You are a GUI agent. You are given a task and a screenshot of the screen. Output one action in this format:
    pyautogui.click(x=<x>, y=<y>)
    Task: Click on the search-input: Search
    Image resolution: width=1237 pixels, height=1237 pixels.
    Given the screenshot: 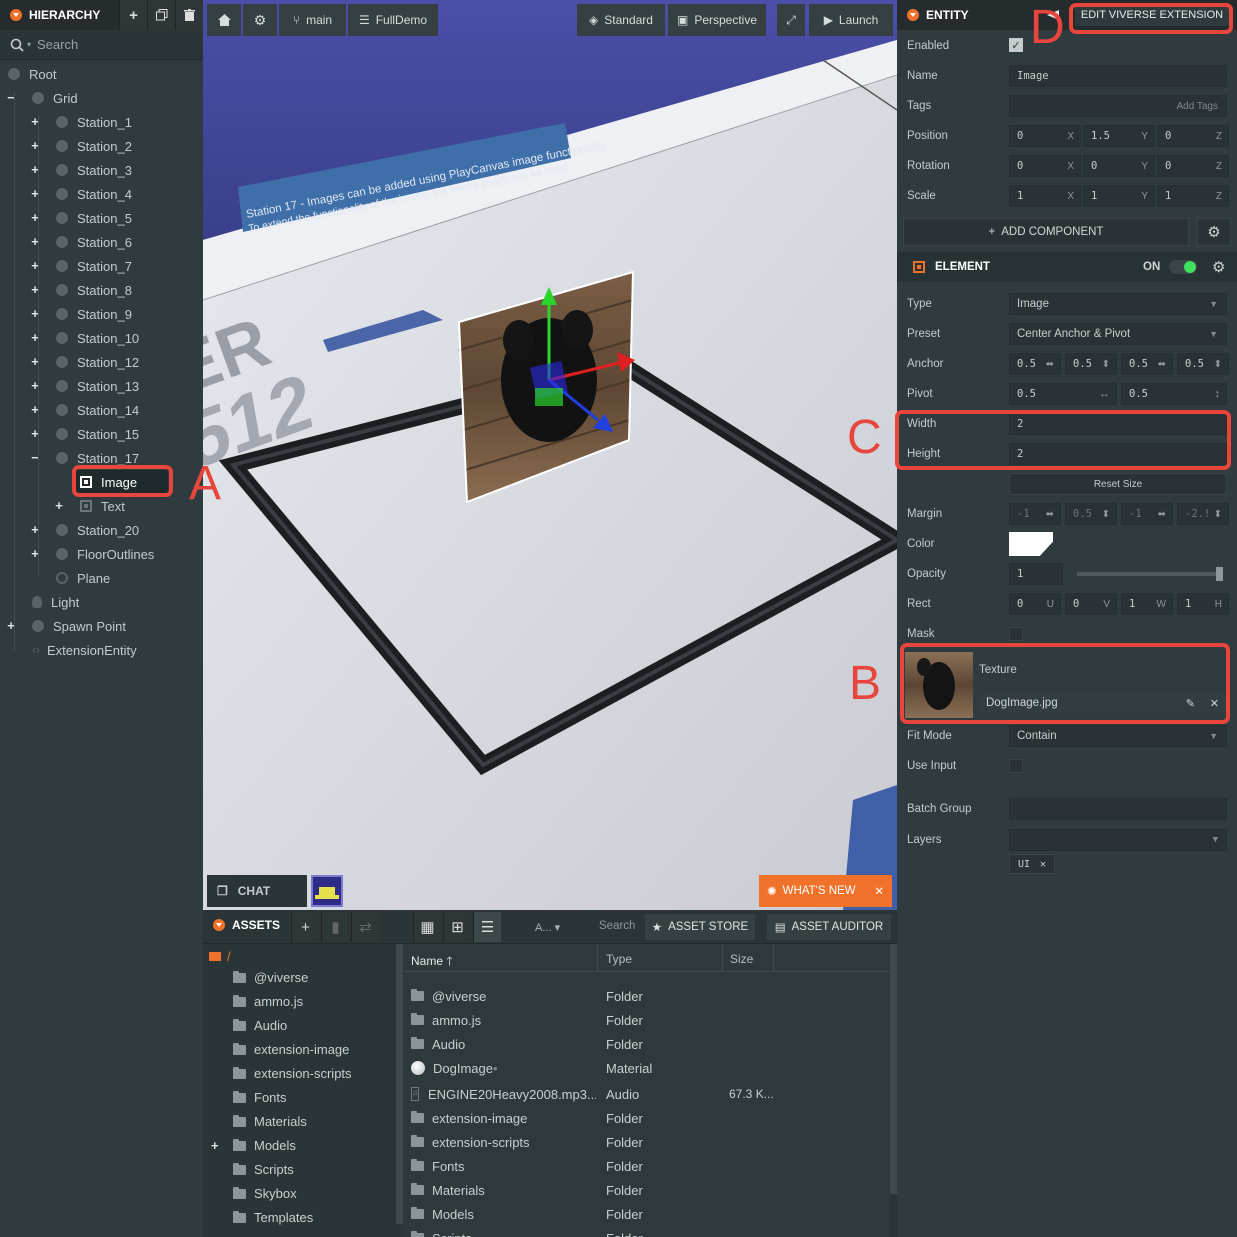 What is the action you would take?
    pyautogui.click(x=57, y=44)
    